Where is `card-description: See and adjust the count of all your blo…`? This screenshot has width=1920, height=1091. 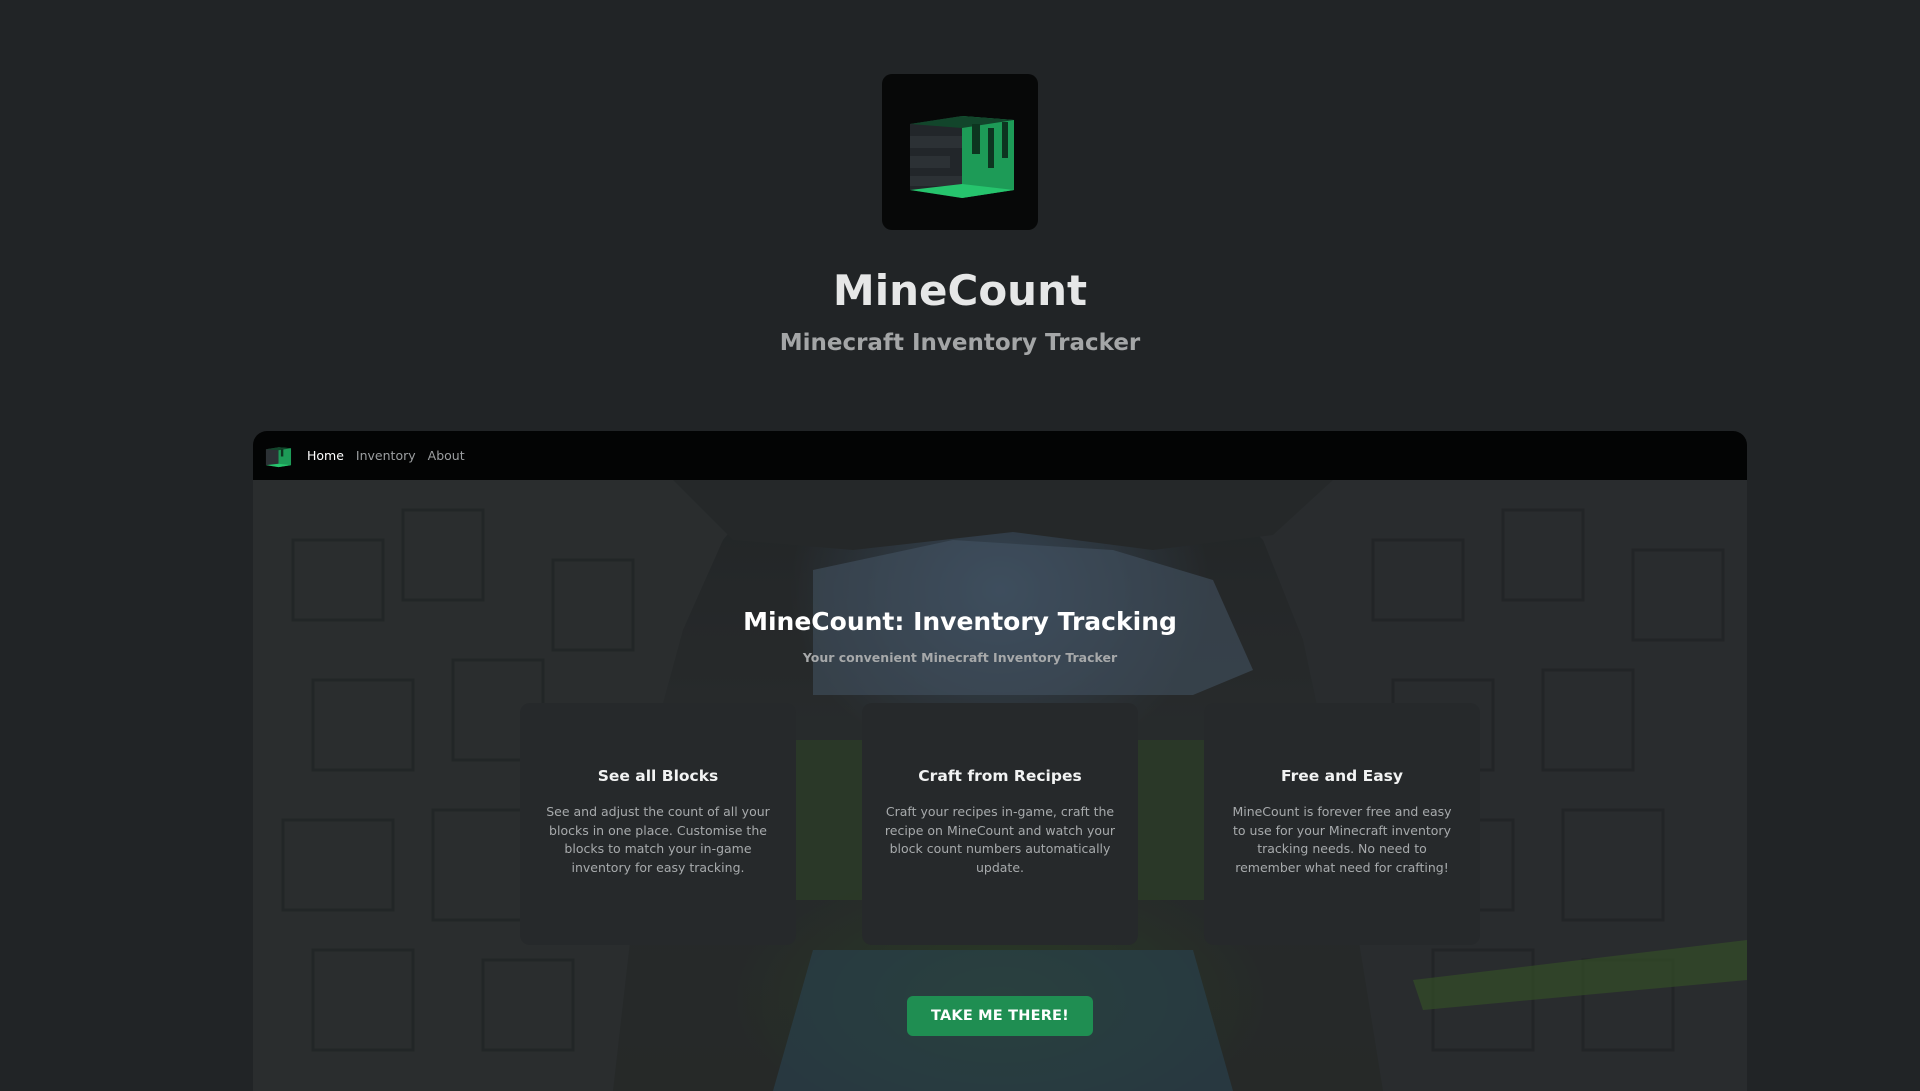
card-description: See and adjust the count of all your blo… is located at coordinates (658, 839).